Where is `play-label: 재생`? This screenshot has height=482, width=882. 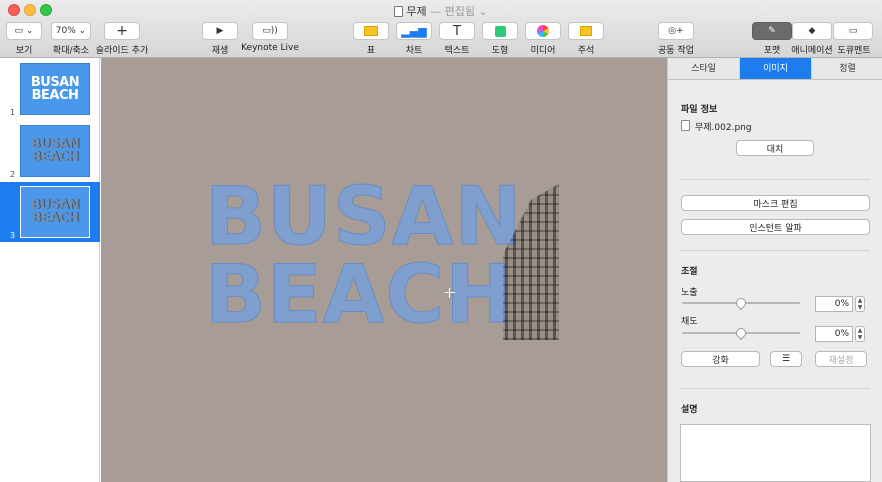 play-label: 재생 is located at coordinates (220, 51).